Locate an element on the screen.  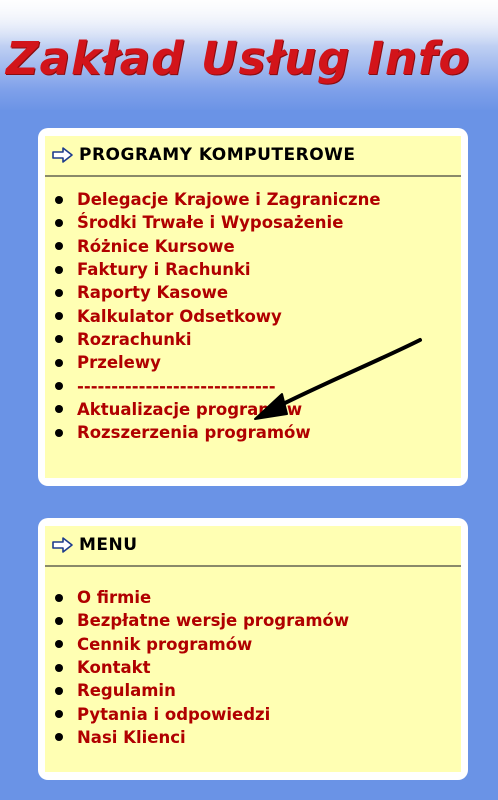
list-item: Rozszerzenia programów is located at coordinates (218, 432).